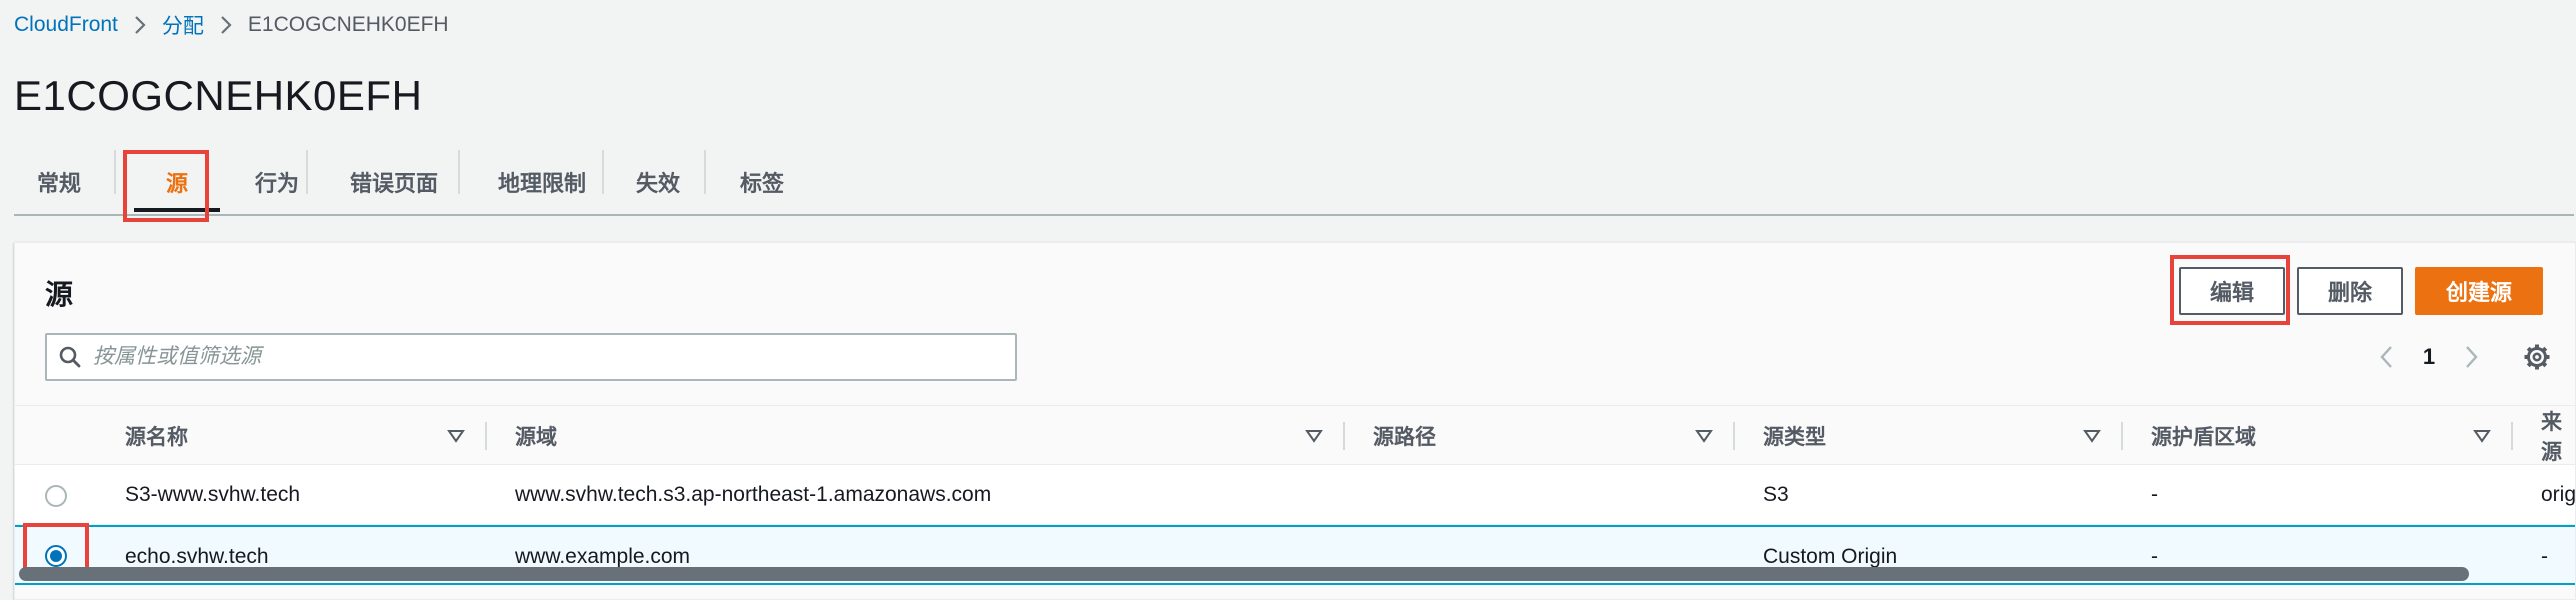 This screenshot has width=2576, height=600. I want to click on cell-origin-type: S3, so click(1776, 494).